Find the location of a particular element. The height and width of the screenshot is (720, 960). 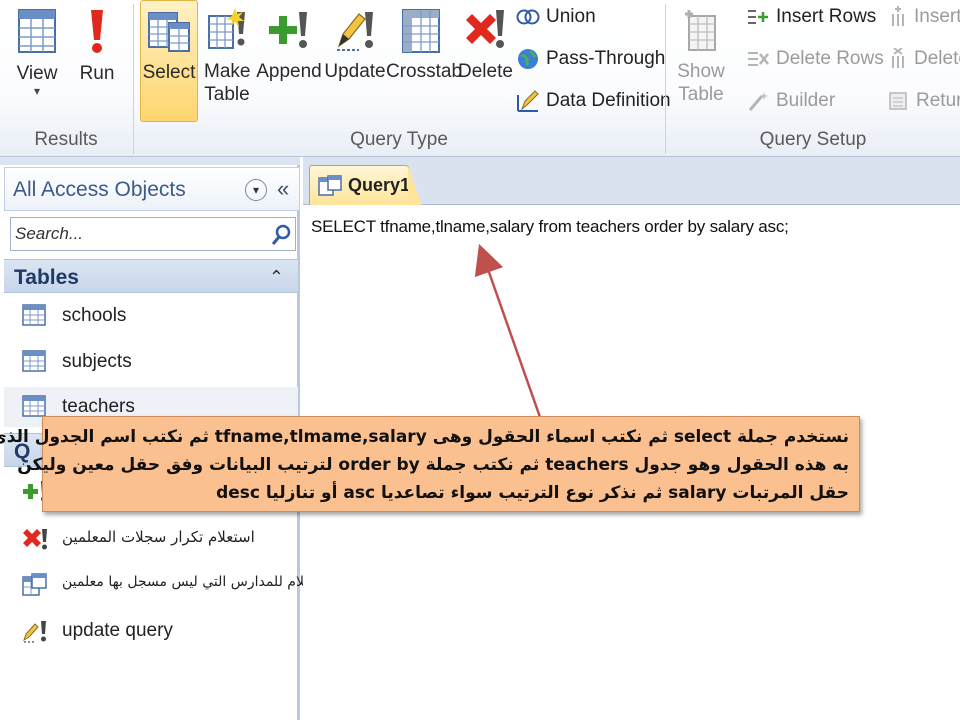

make-table-button: Make Table is located at coordinates (227, 61).